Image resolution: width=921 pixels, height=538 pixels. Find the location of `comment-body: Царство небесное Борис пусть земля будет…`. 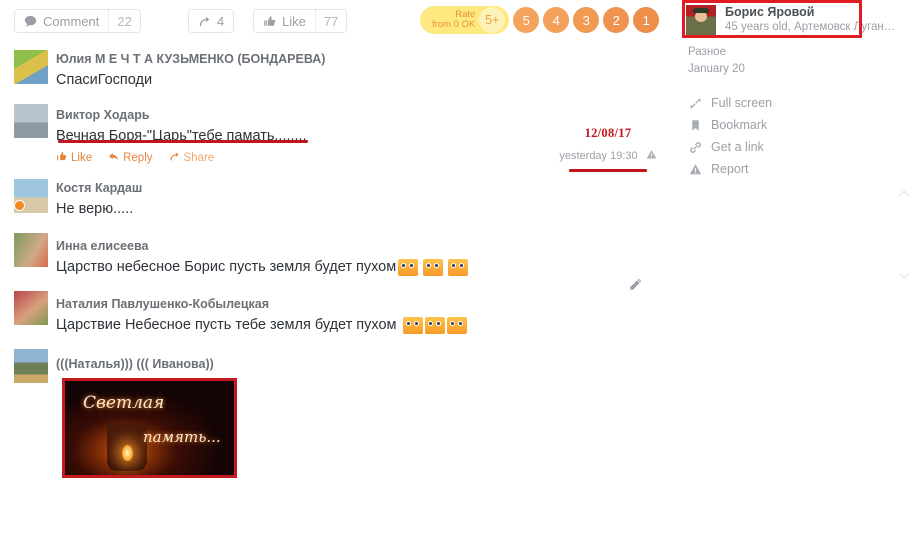

comment-body: Царство небесное Борис пусть земля будет… is located at coordinates (226, 267).